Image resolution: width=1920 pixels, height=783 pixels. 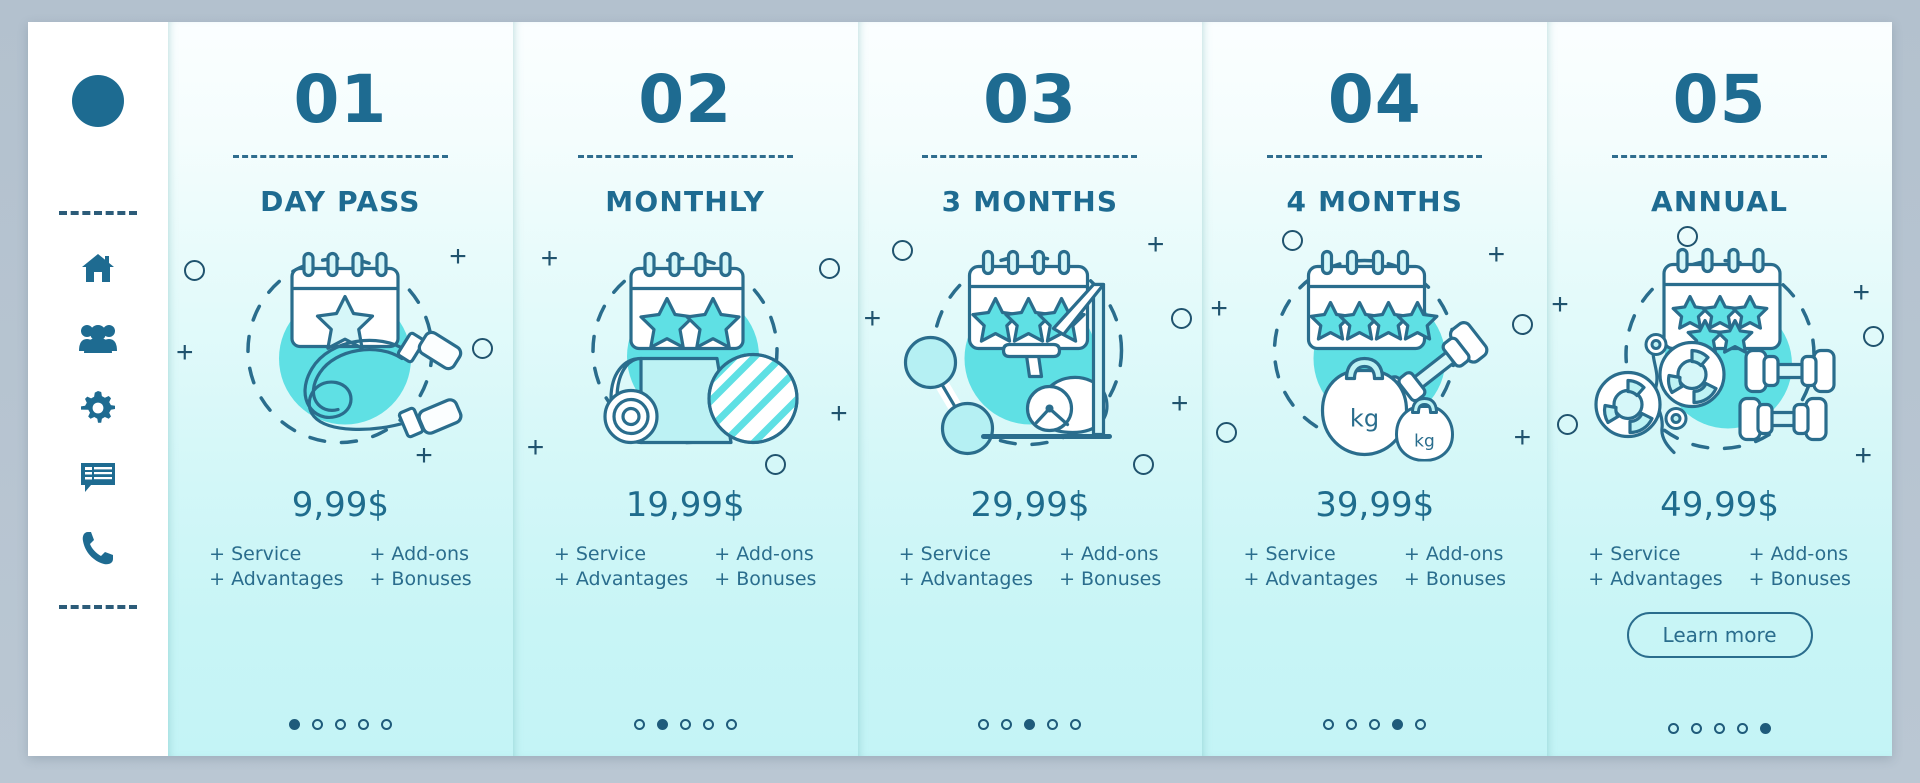 What do you see at coordinates (685, 505) in the screenshot?
I see `card-price: 19,99$` at bounding box center [685, 505].